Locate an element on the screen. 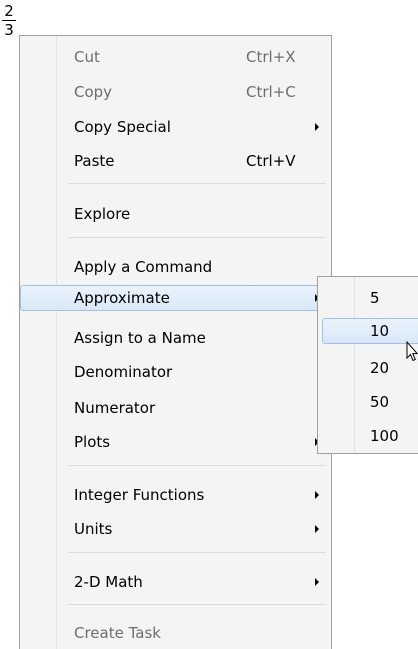  mouse-pointer-icon is located at coordinates (412, 351).